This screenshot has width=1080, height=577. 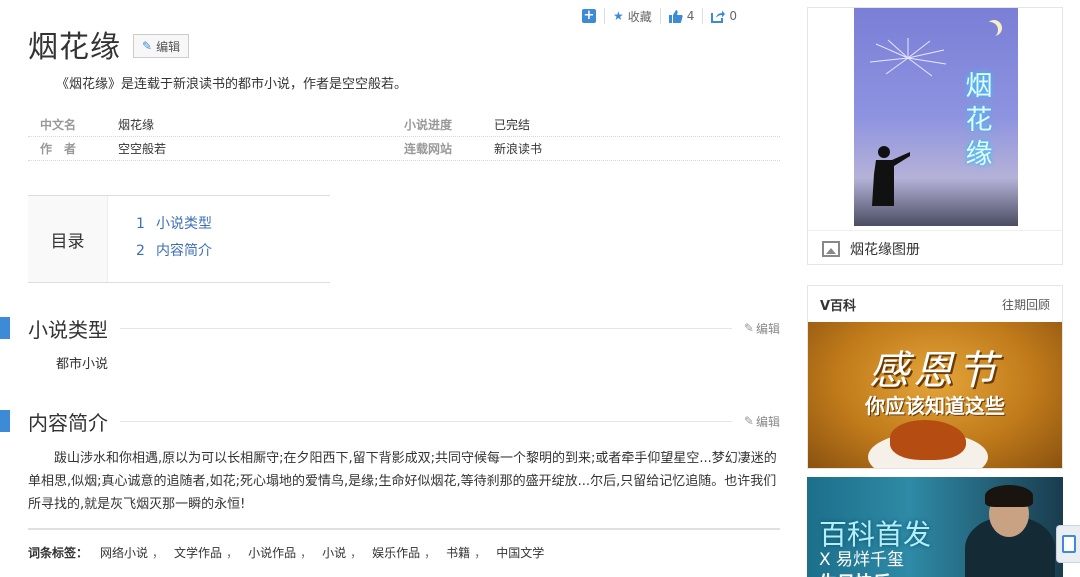 What do you see at coordinates (428, 125) in the screenshot?
I see `info-key: 小说进度` at bounding box center [428, 125].